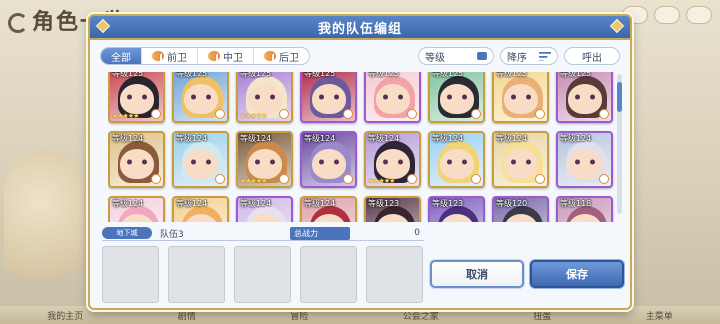 This screenshot has width=720, height=324. I want to click on background-top-buttons, so click(667, 15).